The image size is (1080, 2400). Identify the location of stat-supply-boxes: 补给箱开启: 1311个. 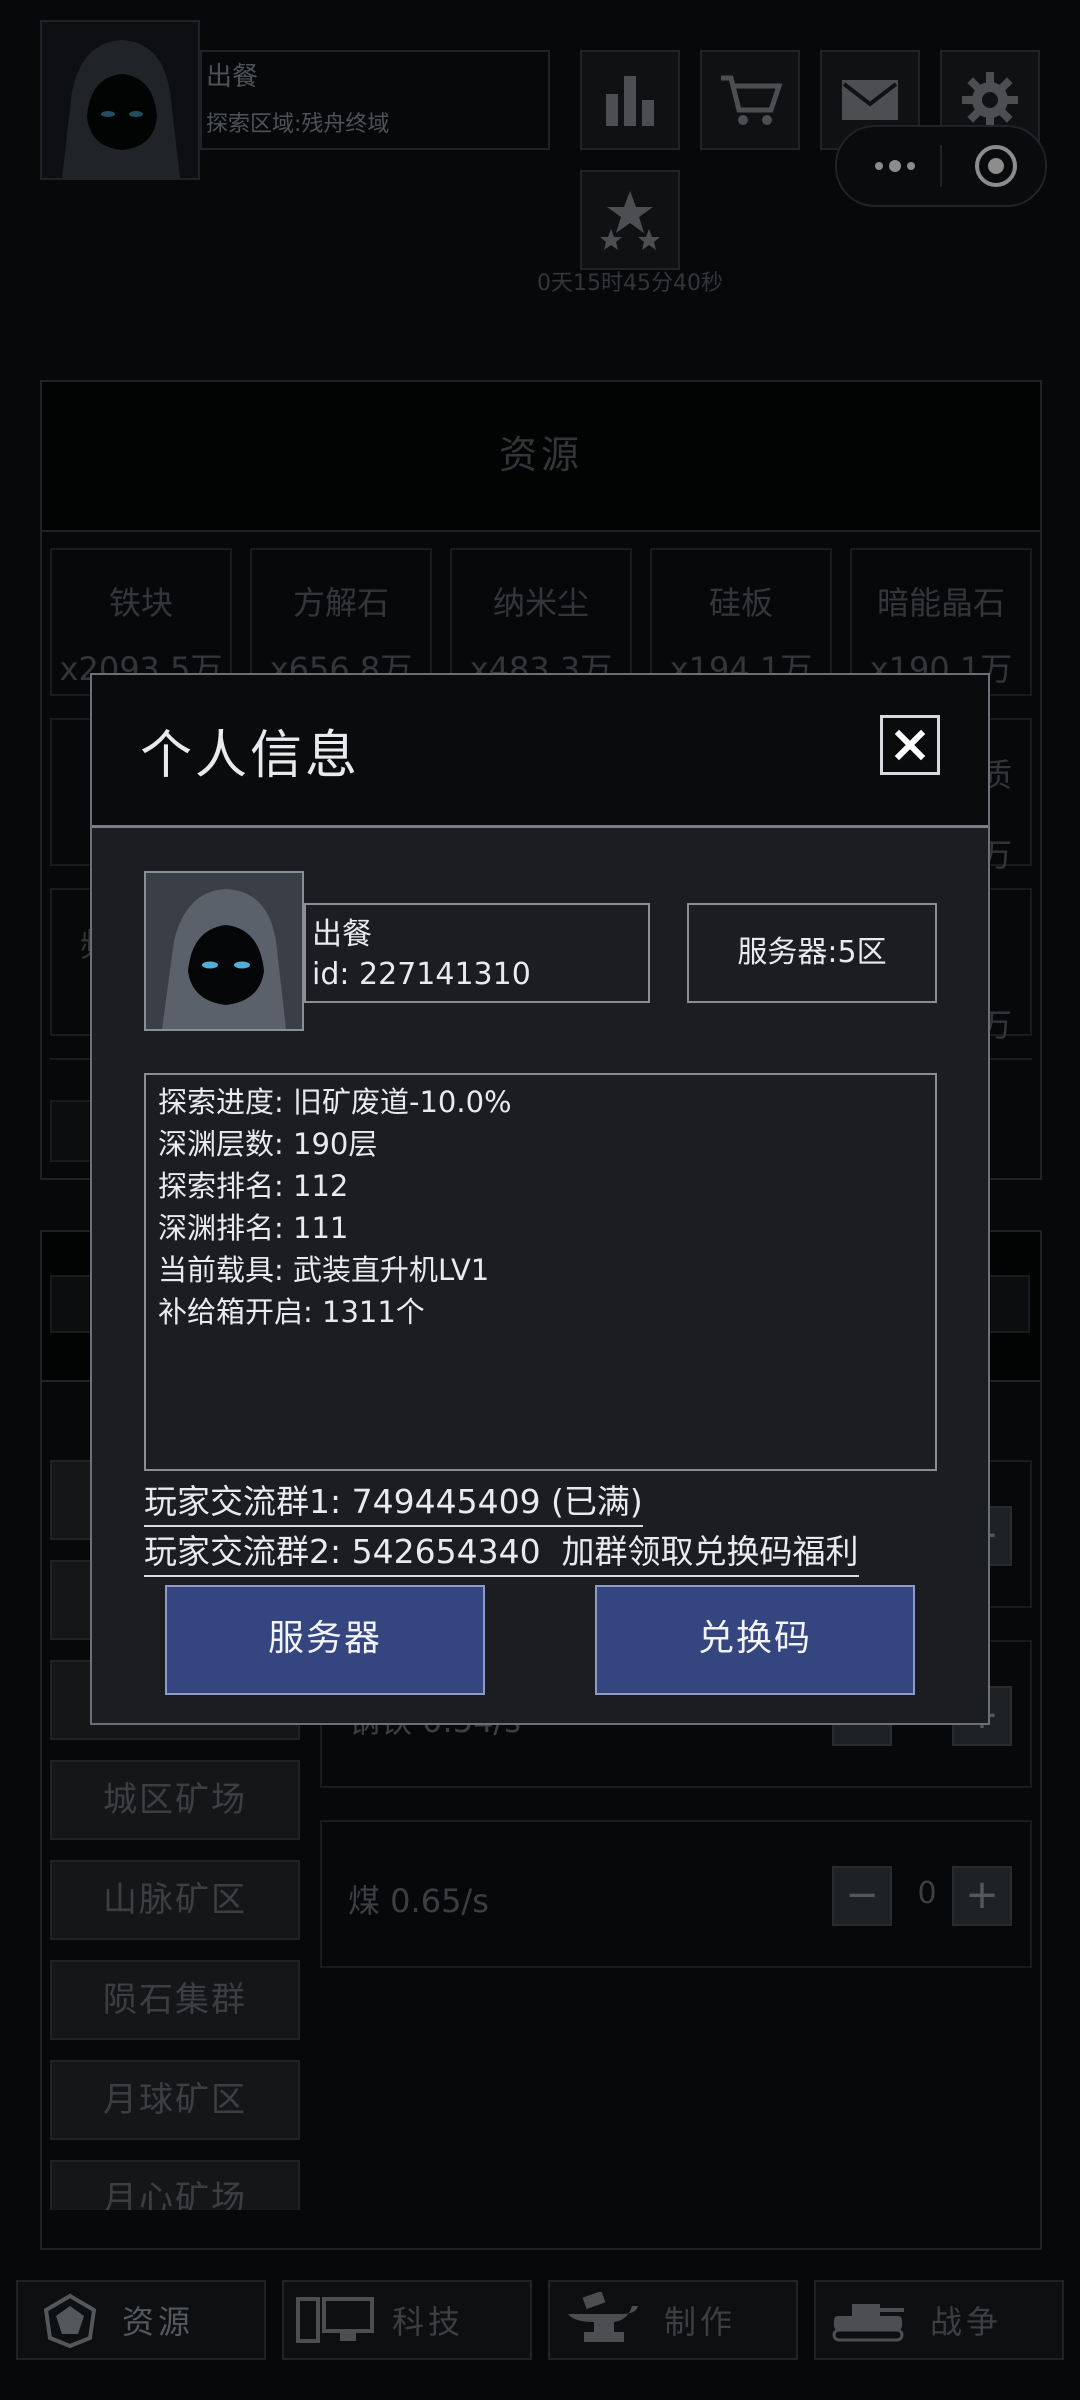
(291, 1312).